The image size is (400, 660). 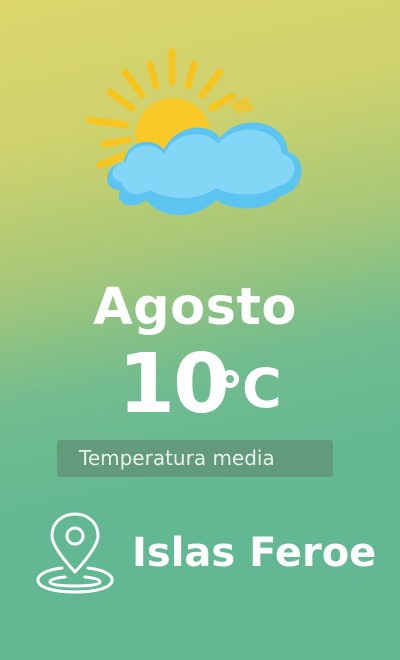 What do you see at coordinates (75, 553) in the screenshot?
I see `map-pin-icon` at bounding box center [75, 553].